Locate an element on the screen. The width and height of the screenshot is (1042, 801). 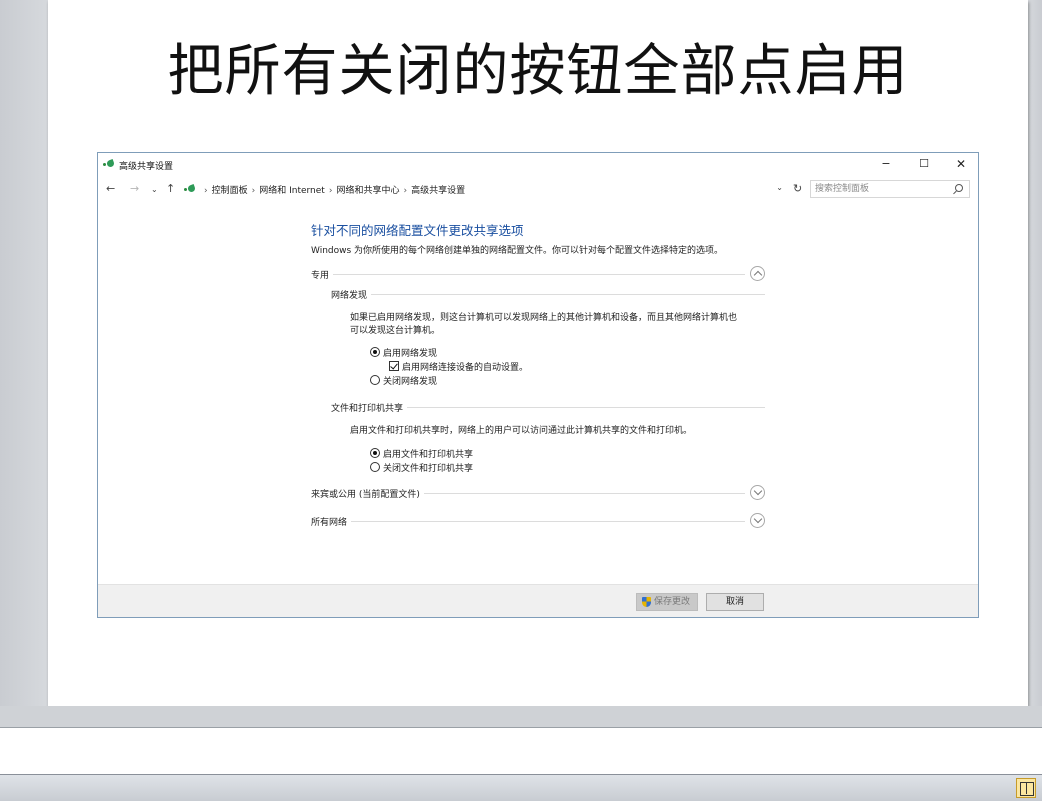
notes-pane is located at coordinates (521, 751).